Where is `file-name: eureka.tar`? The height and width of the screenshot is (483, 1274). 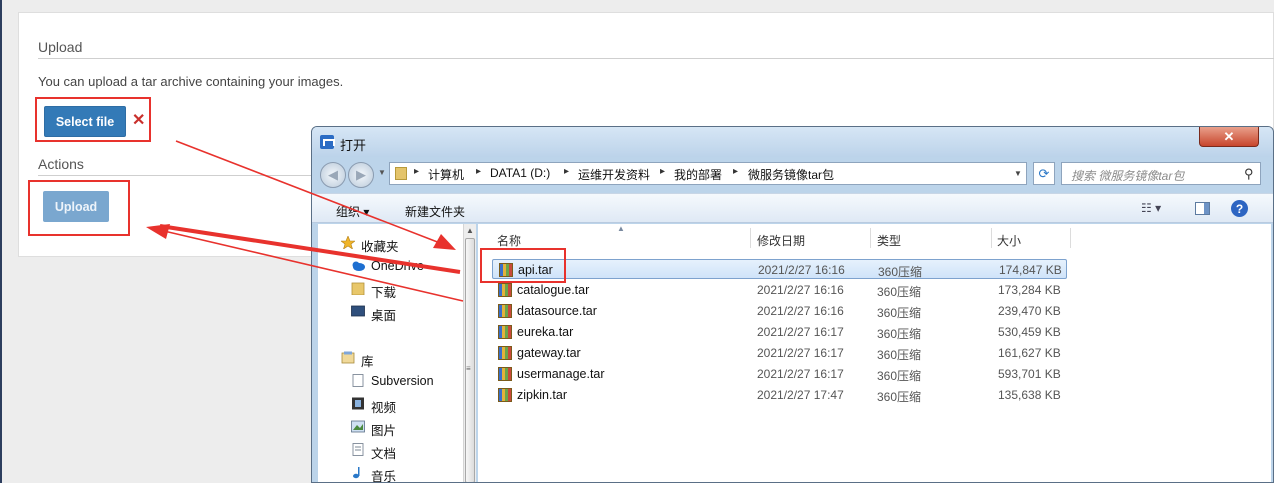 file-name: eureka.tar is located at coordinates (545, 332).